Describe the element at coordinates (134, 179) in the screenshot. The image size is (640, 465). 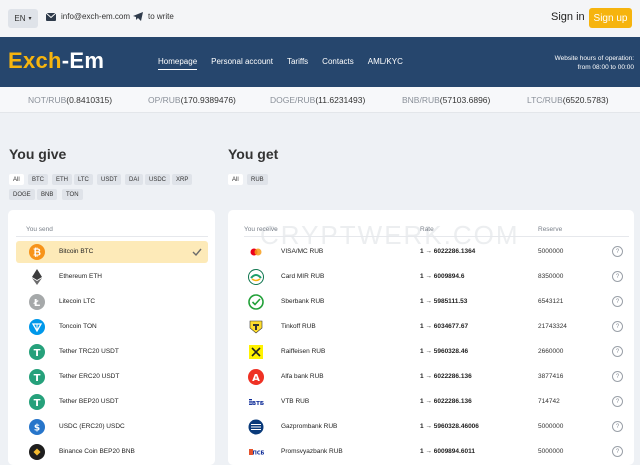
I see `give-filter-dai: DAI` at that location.